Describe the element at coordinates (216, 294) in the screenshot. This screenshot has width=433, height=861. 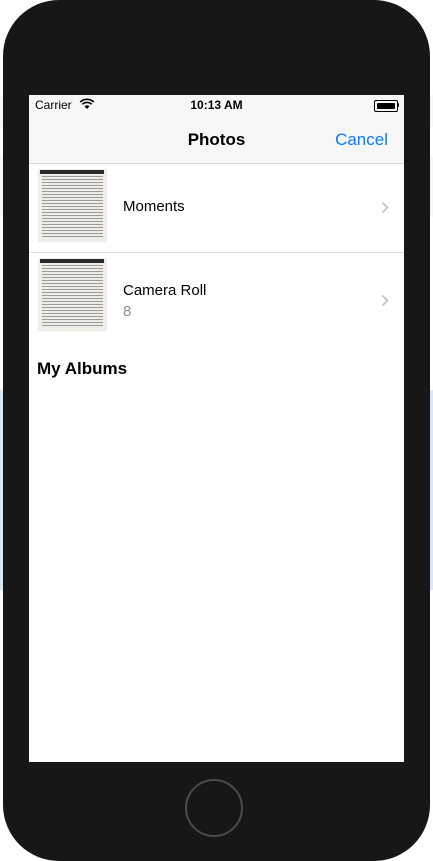
I see `album-row-camera-roll: Camera Roll 8` at that location.